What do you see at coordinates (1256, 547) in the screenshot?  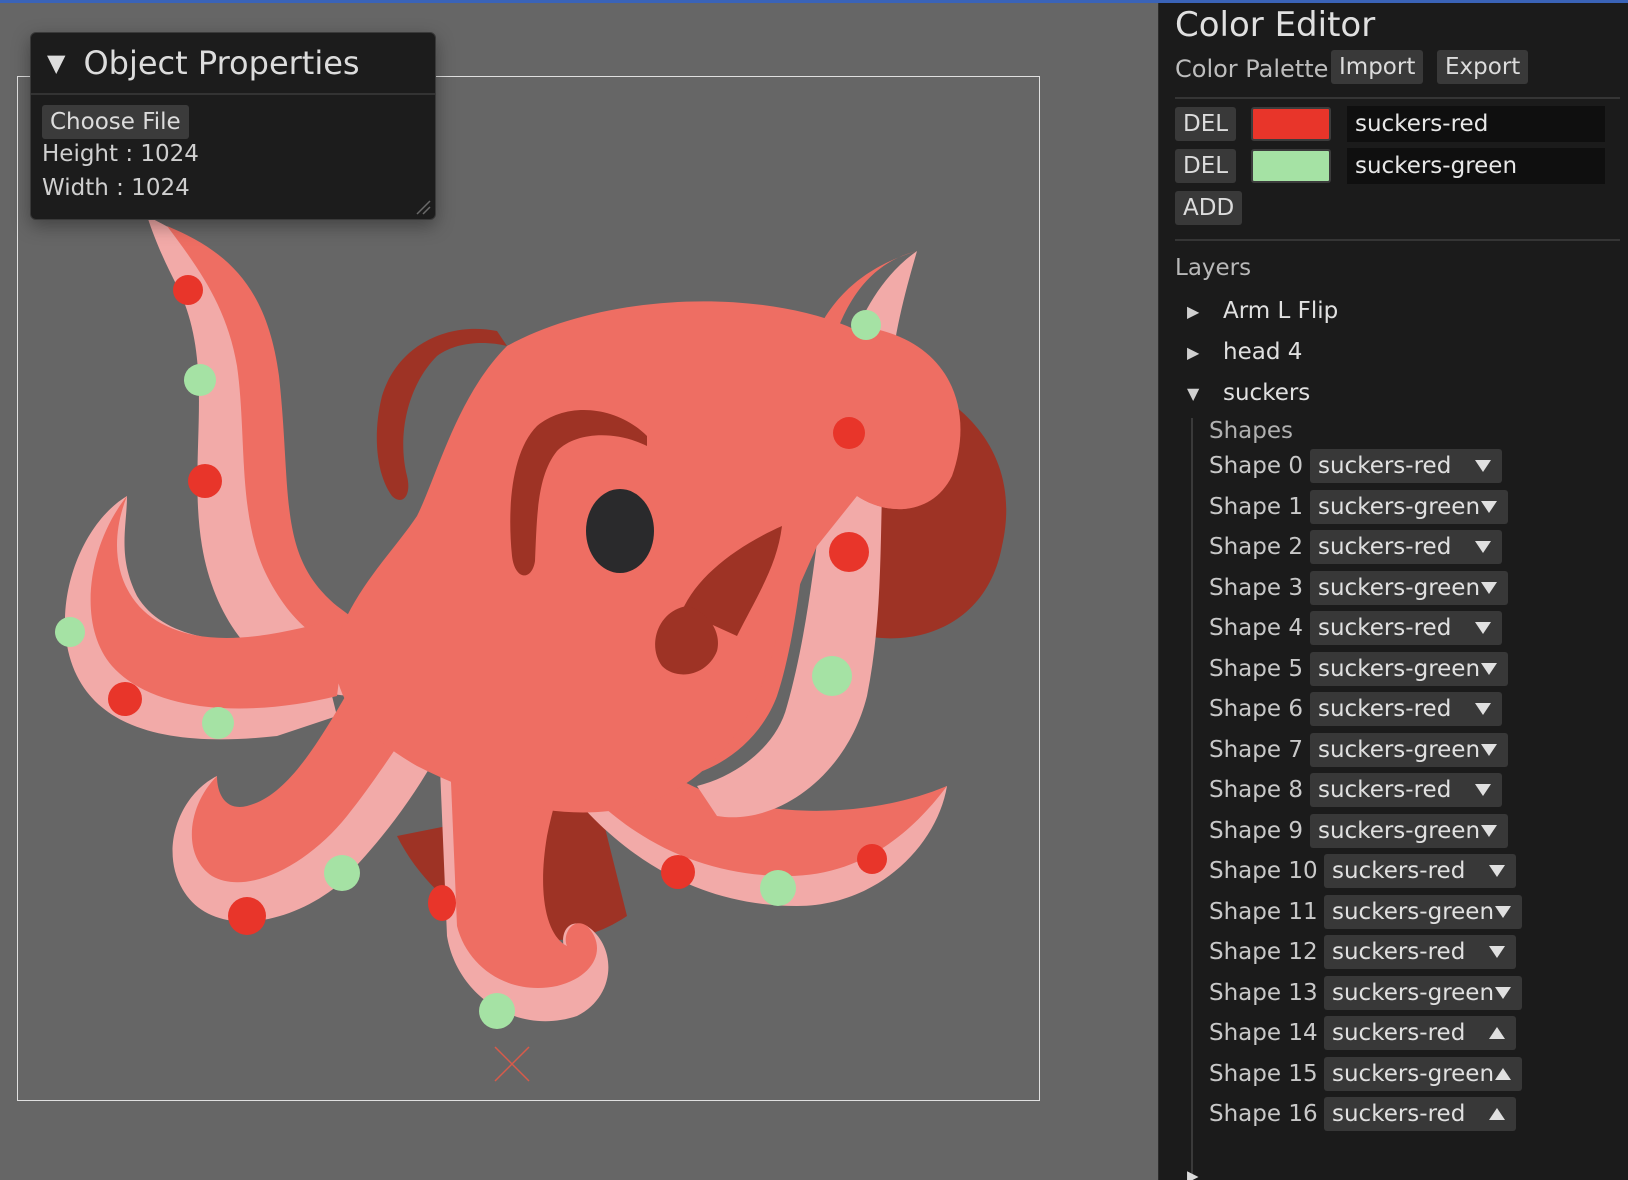 I see `shape-row: Shape 2` at bounding box center [1256, 547].